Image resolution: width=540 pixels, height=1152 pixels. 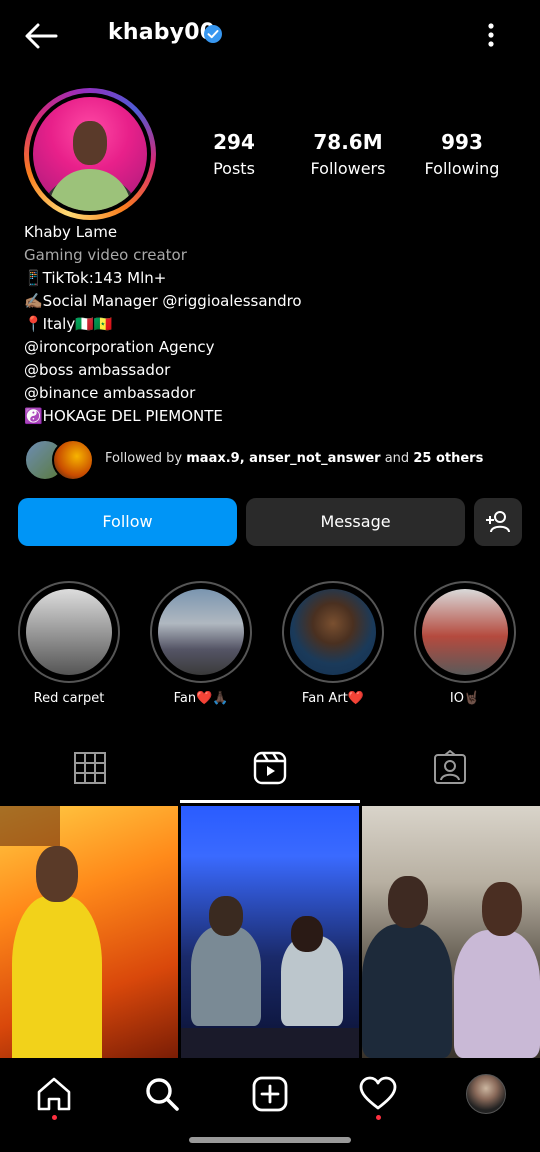 What do you see at coordinates (274, 347) in the screenshot?
I see `bio-line: @ironcorporation Agency` at bounding box center [274, 347].